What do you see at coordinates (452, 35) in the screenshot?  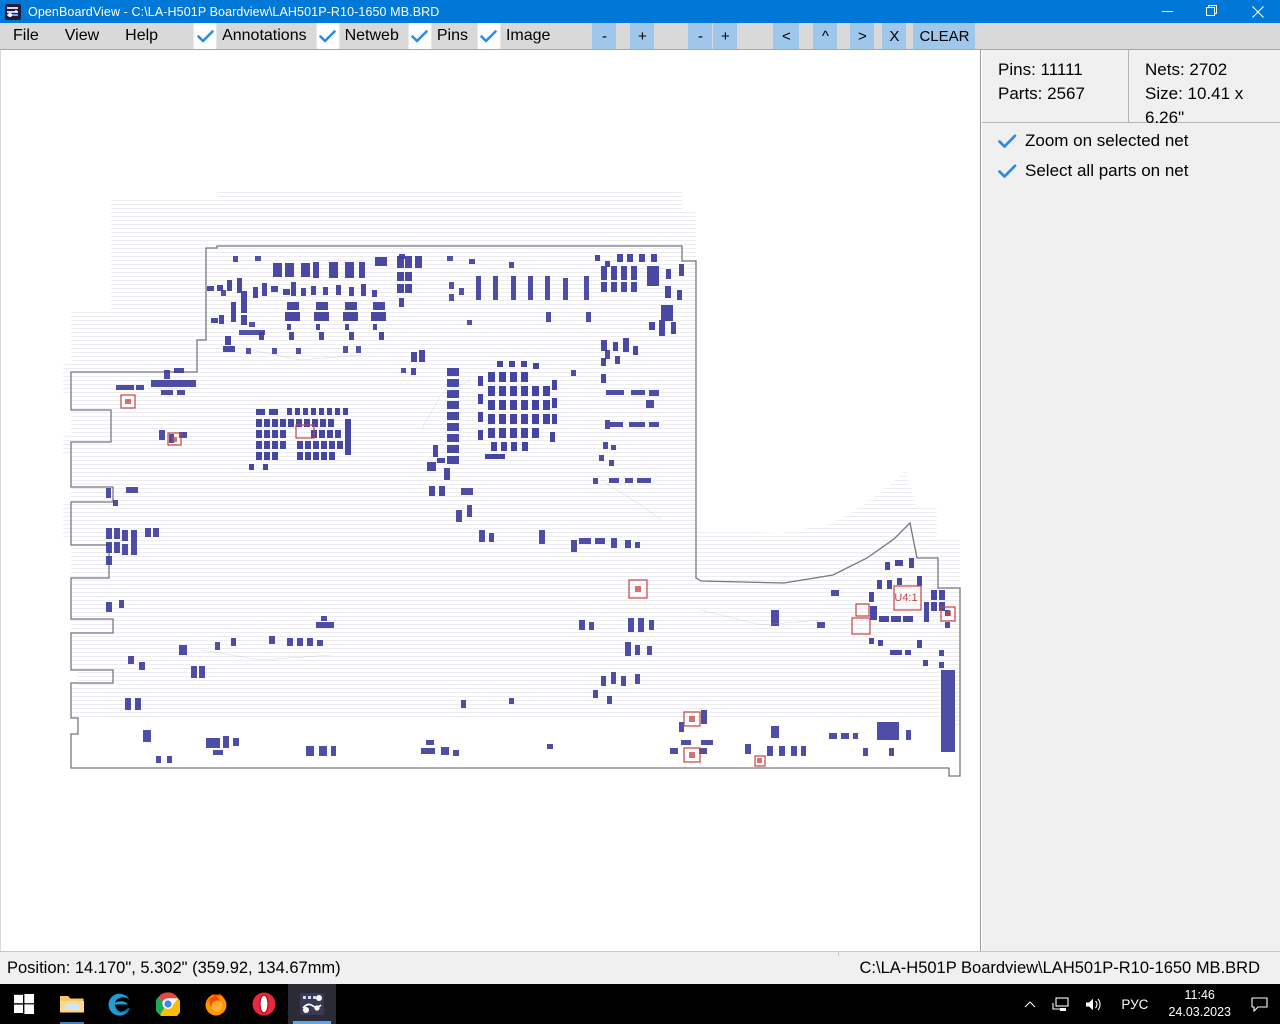 I see `toggle-pins-label: Pins` at bounding box center [452, 35].